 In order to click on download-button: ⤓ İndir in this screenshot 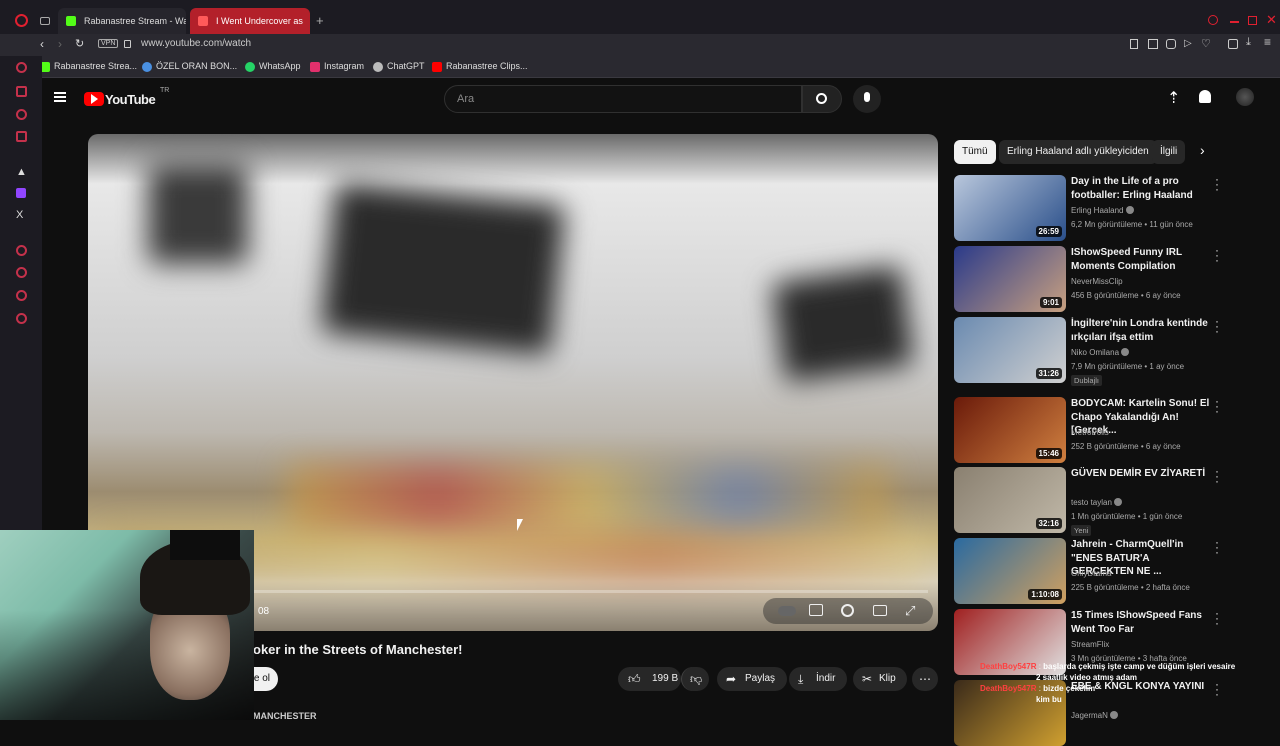, I will do `click(818, 679)`.